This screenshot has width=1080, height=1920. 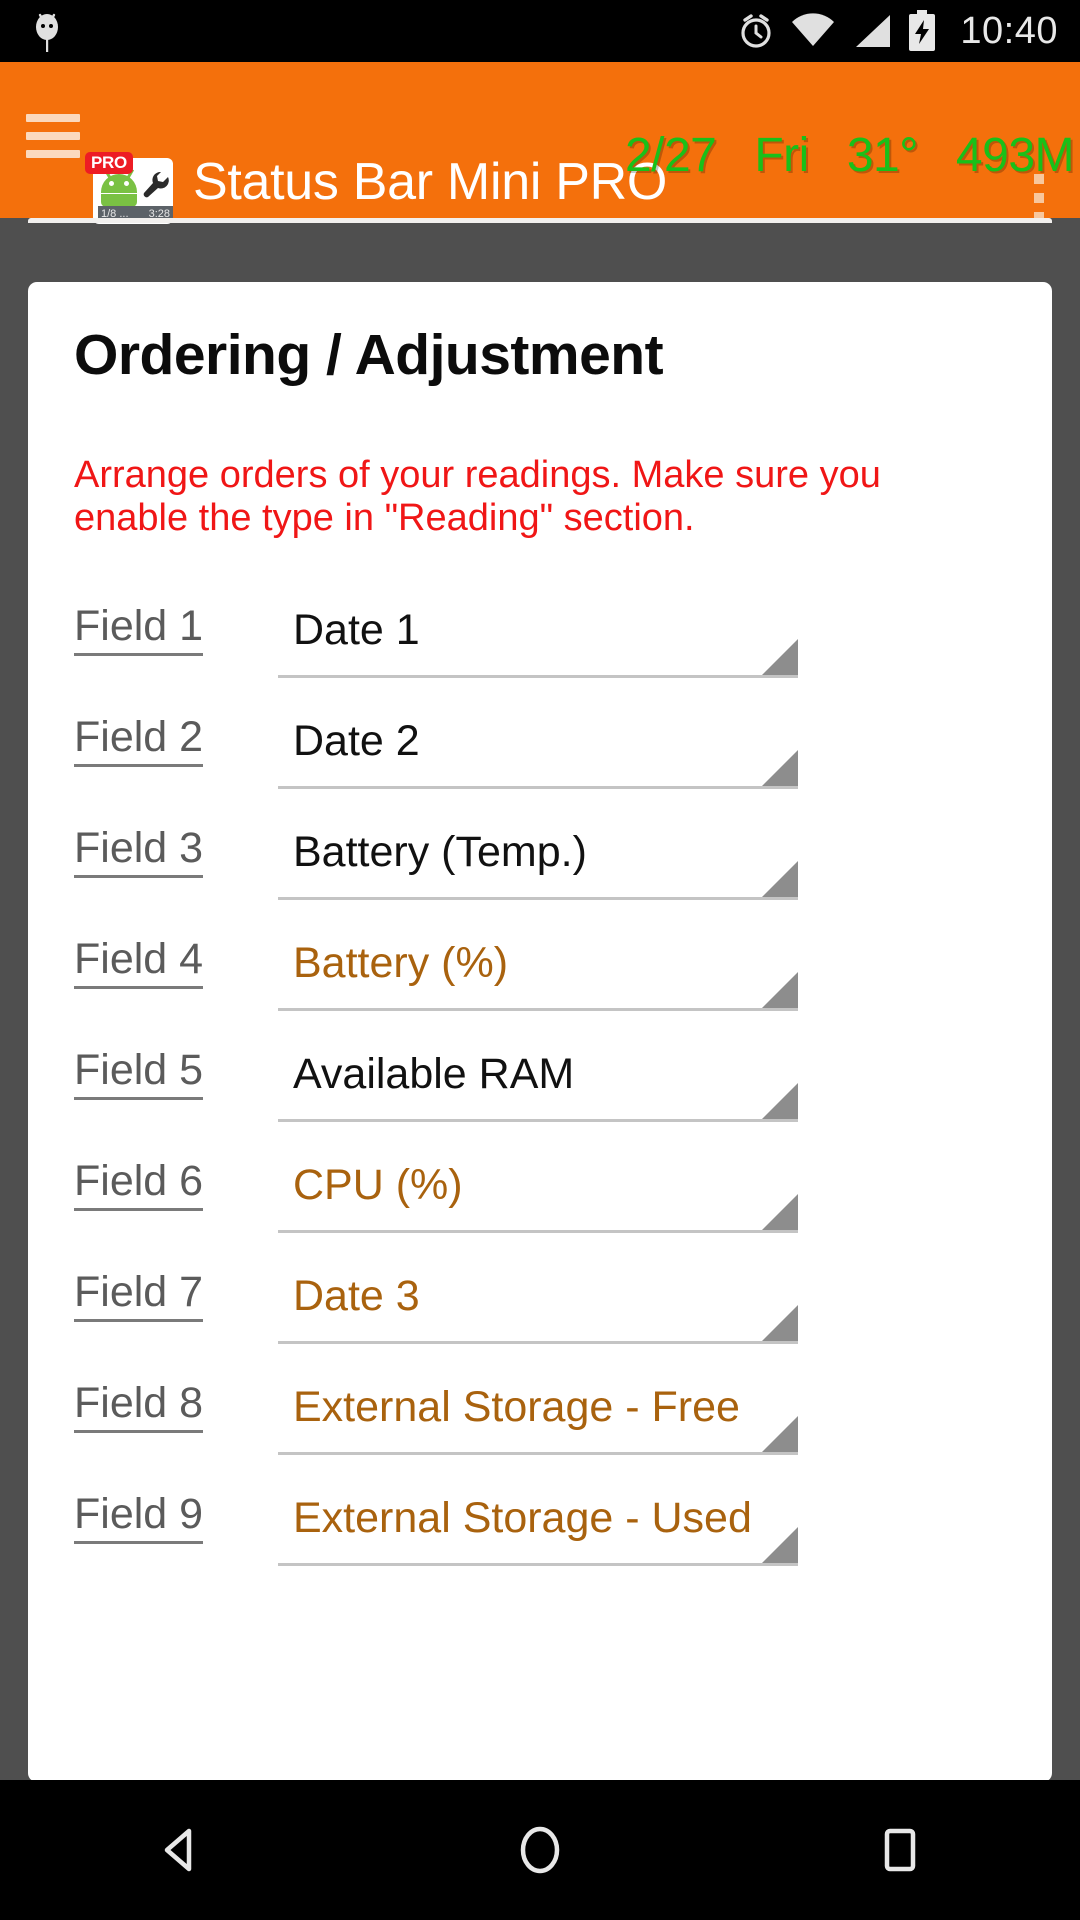 What do you see at coordinates (109, 163) in the screenshot?
I see `pro-badge: PRO` at bounding box center [109, 163].